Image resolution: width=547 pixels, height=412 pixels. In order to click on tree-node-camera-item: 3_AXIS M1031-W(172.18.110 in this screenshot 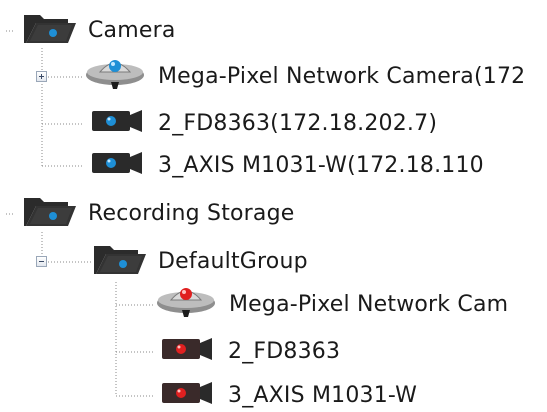, I will do `click(287, 166)`.